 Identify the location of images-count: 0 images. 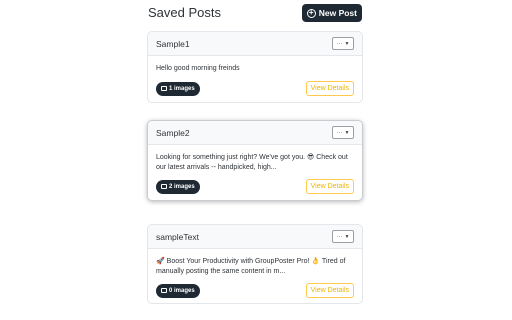
(182, 290).